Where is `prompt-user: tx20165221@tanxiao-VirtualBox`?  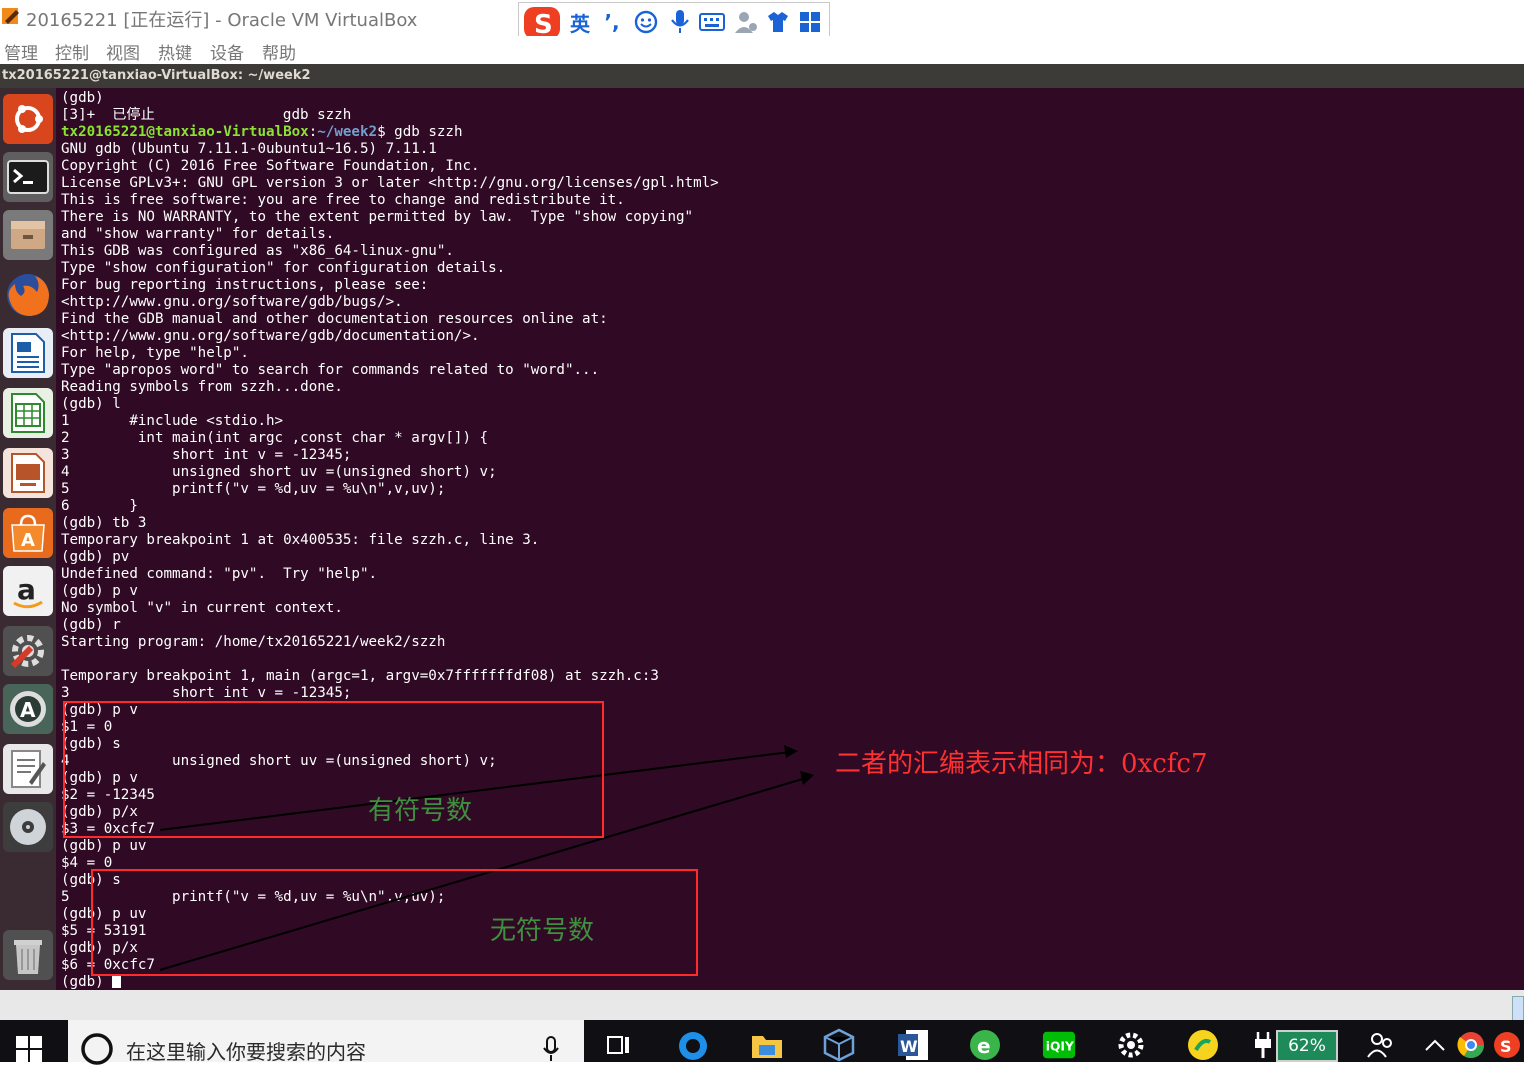
prompt-user: tx20165221@tanxiao-VirtualBox is located at coordinates (185, 132).